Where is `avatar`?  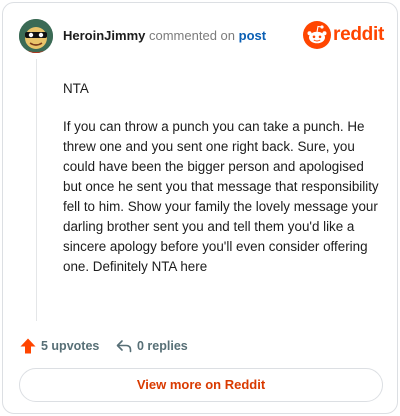
avatar is located at coordinates (36, 36).